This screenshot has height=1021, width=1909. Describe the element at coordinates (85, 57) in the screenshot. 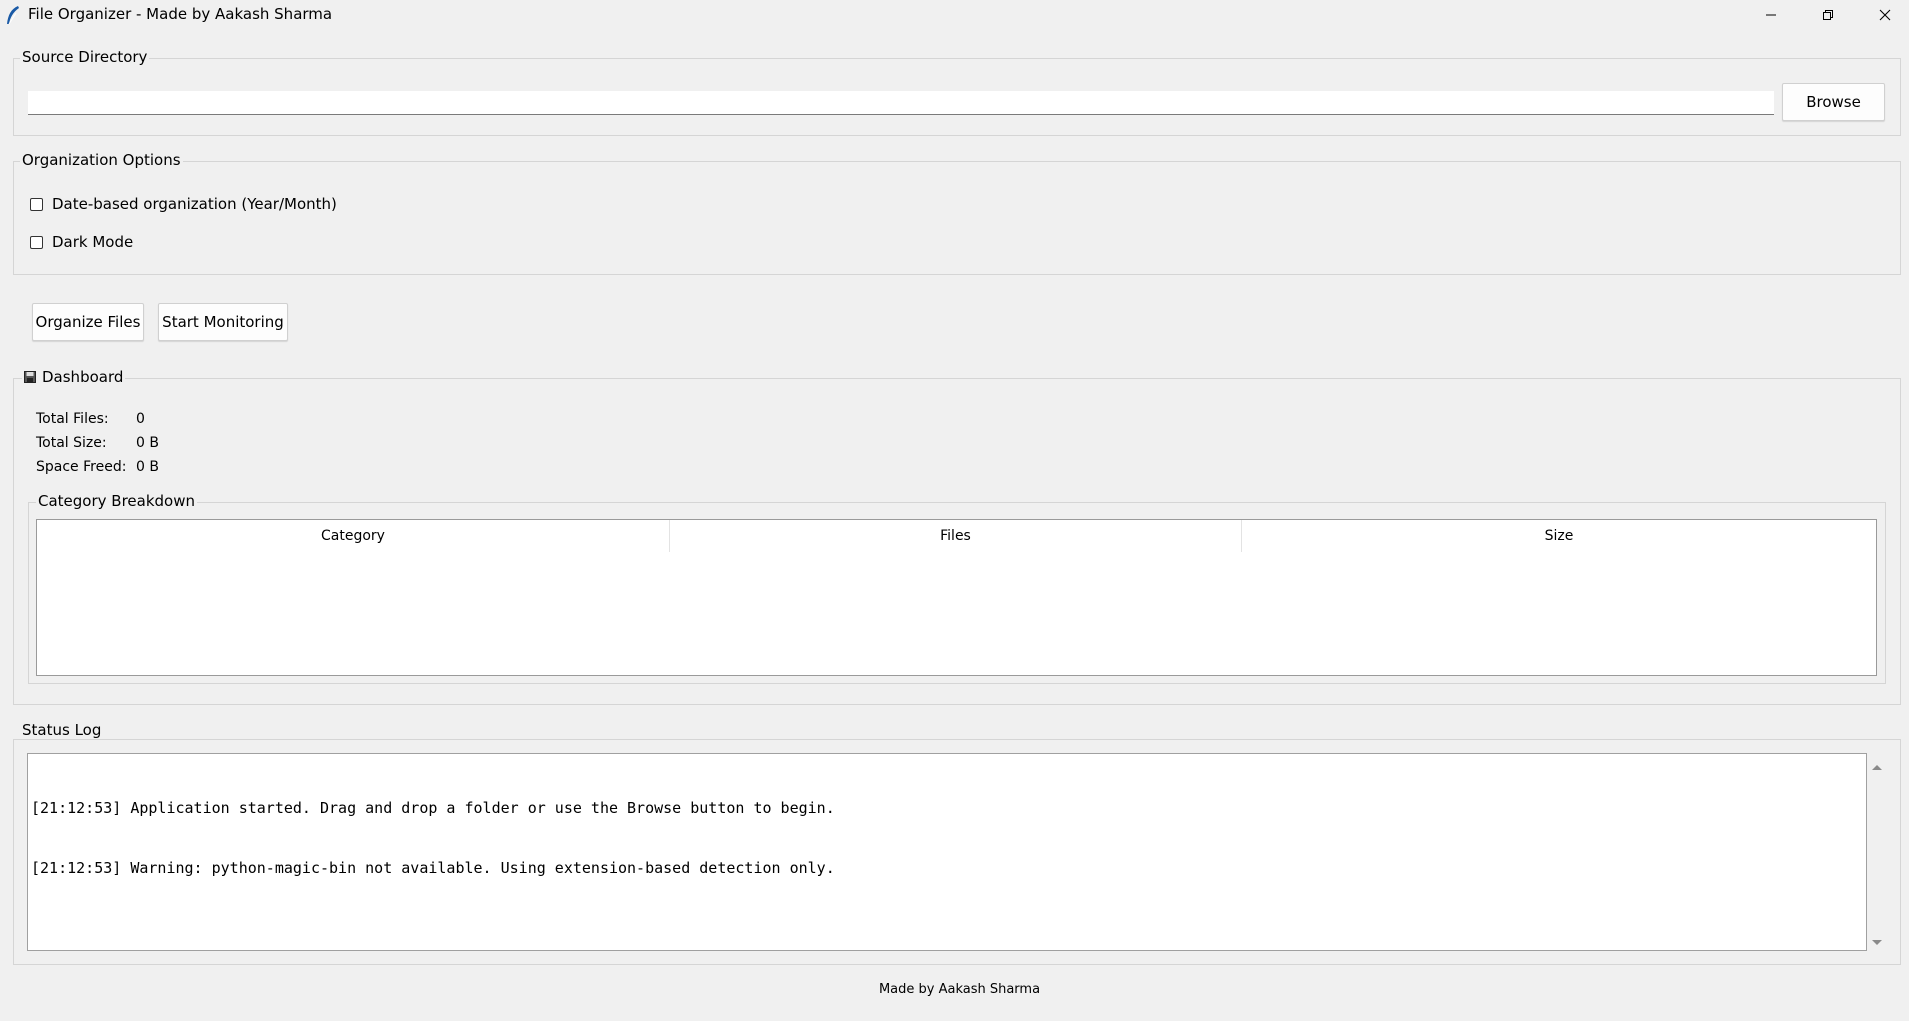

I see `source-directory-title: Source Directory` at that location.